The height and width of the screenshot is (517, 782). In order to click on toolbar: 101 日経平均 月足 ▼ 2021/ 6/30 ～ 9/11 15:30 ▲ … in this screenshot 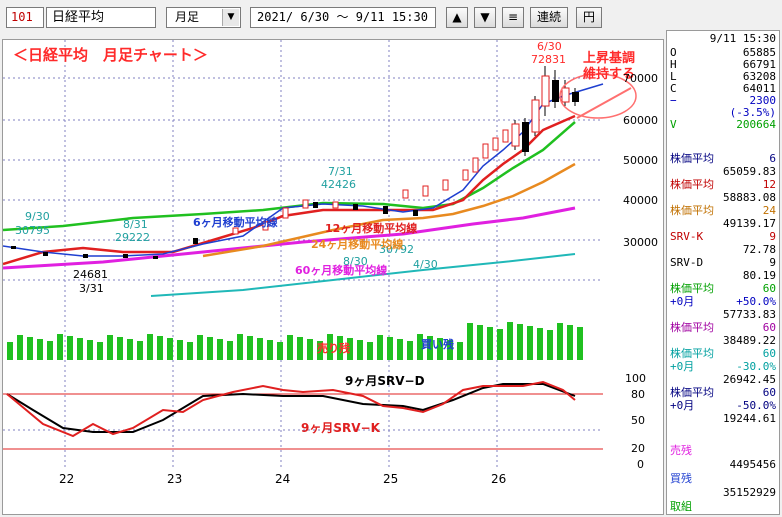, I will do `click(391, 17)`.